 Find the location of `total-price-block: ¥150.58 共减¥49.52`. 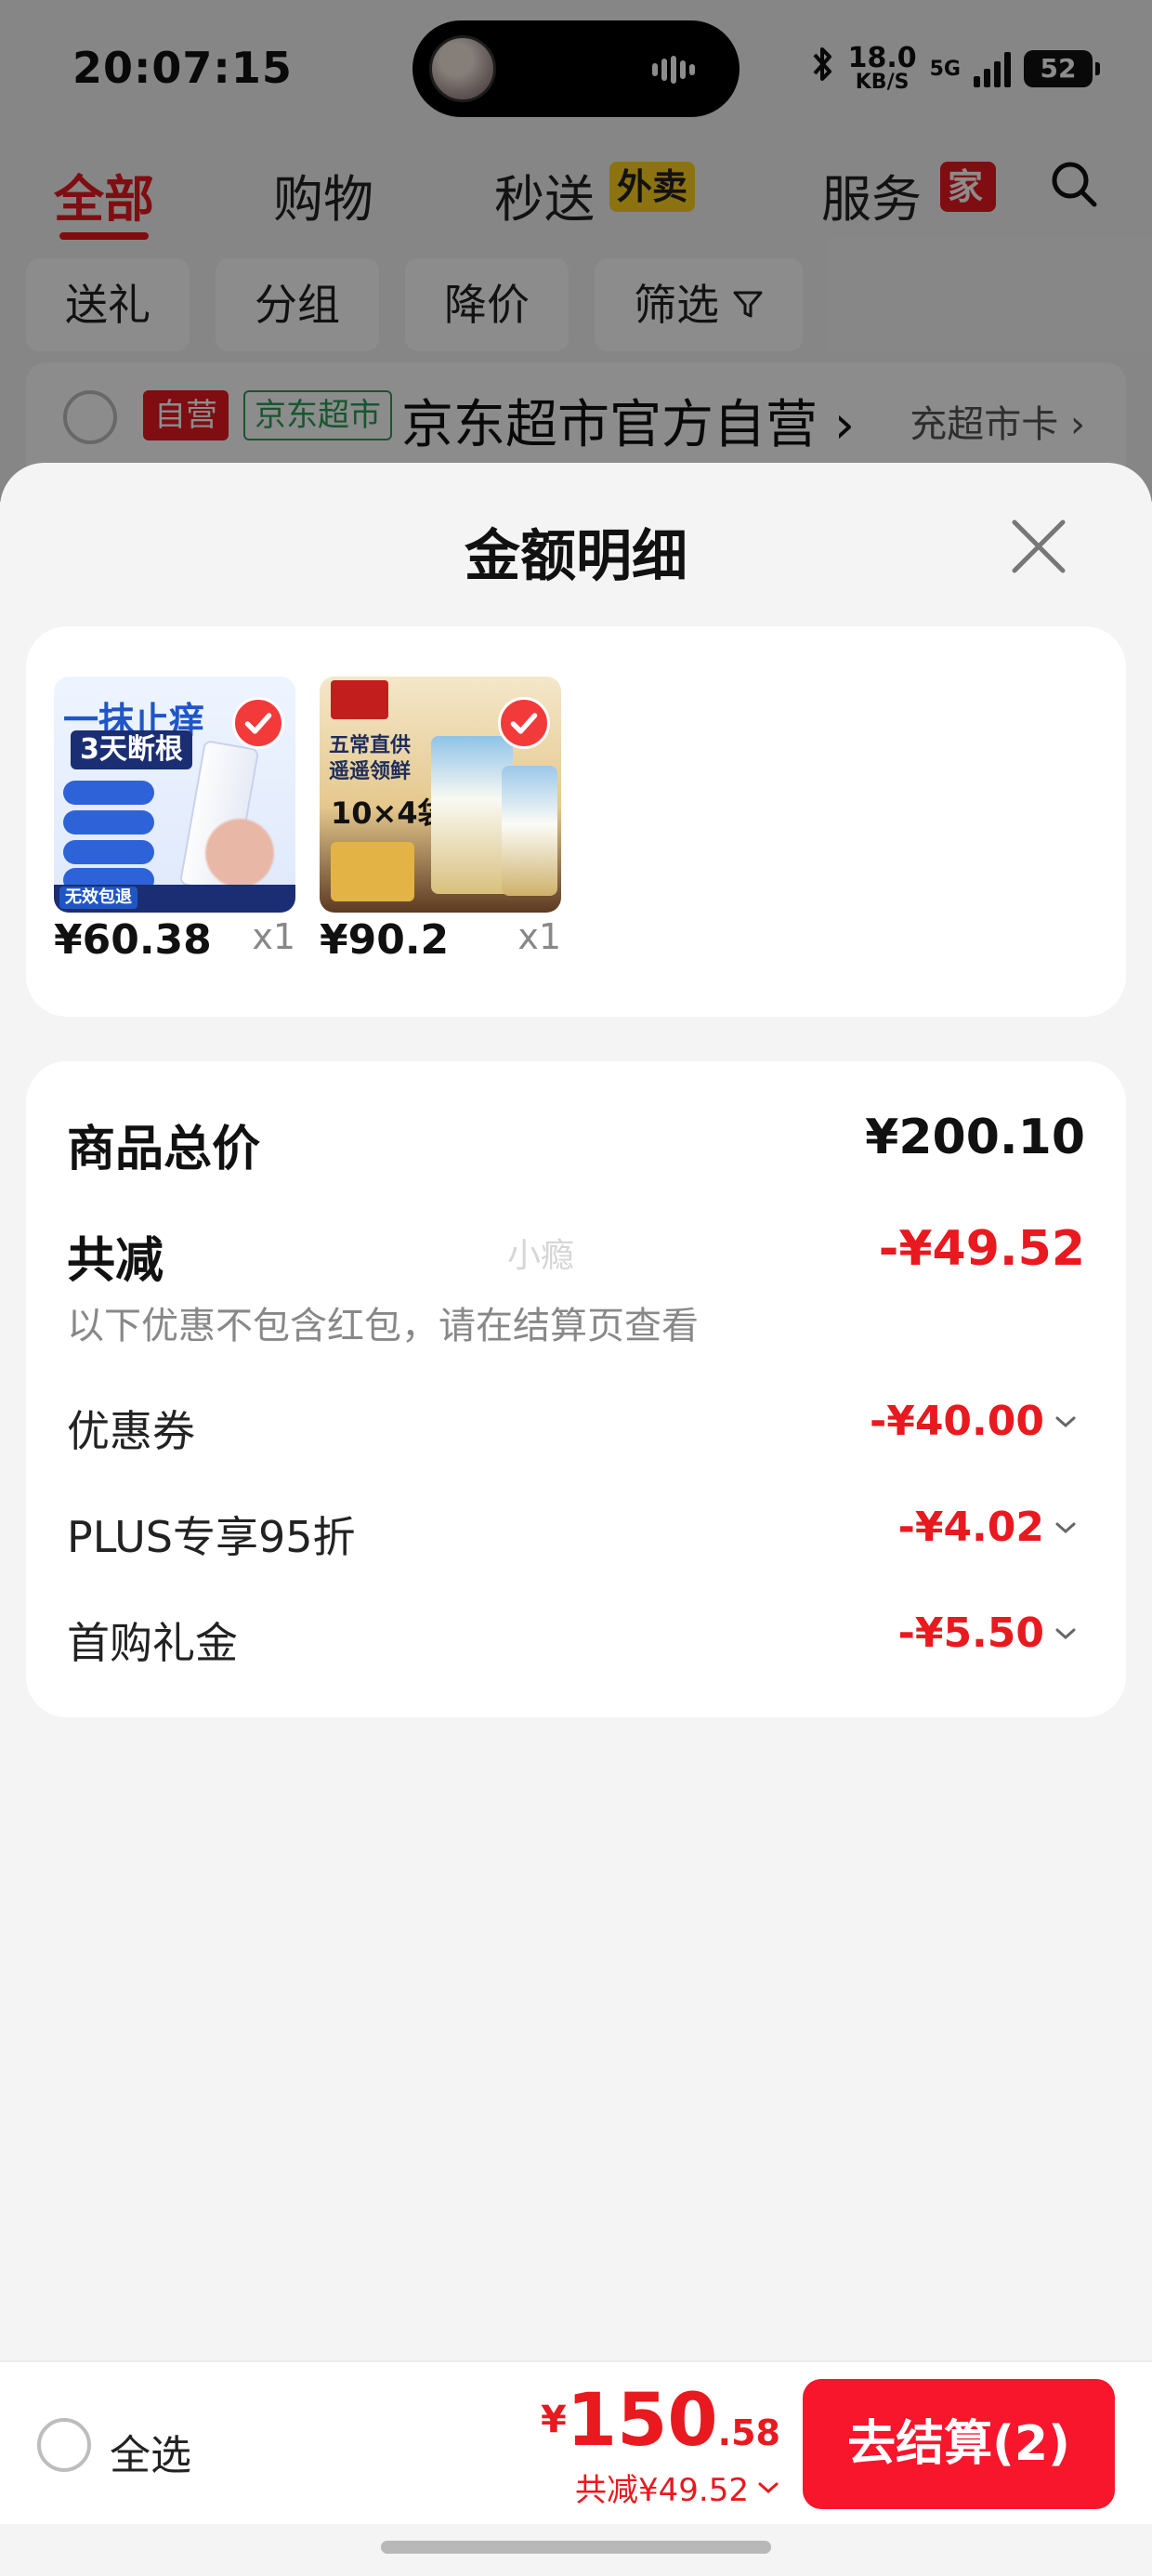

total-price-block: ¥150.58 共减¥49.52 is located at coordinates (660, 2444).